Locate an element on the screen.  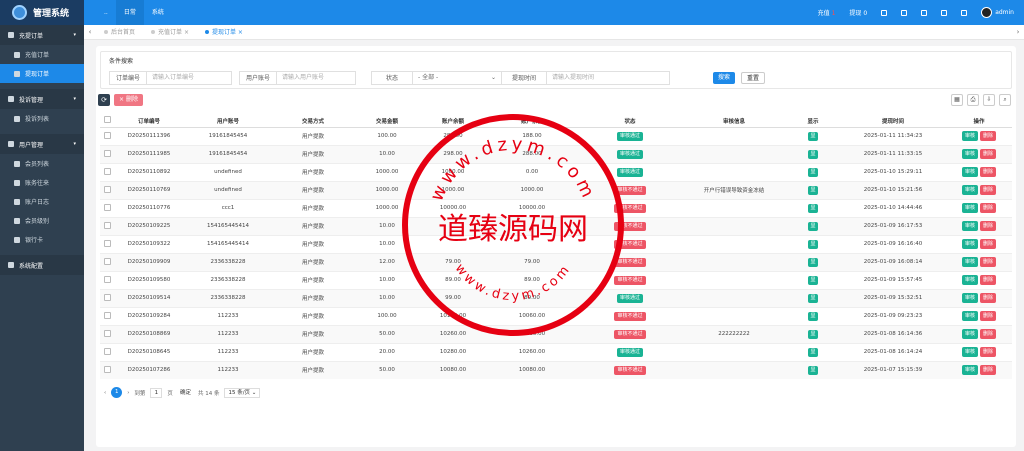
column-header: 提现时间 is located at coordinates (893, 121).